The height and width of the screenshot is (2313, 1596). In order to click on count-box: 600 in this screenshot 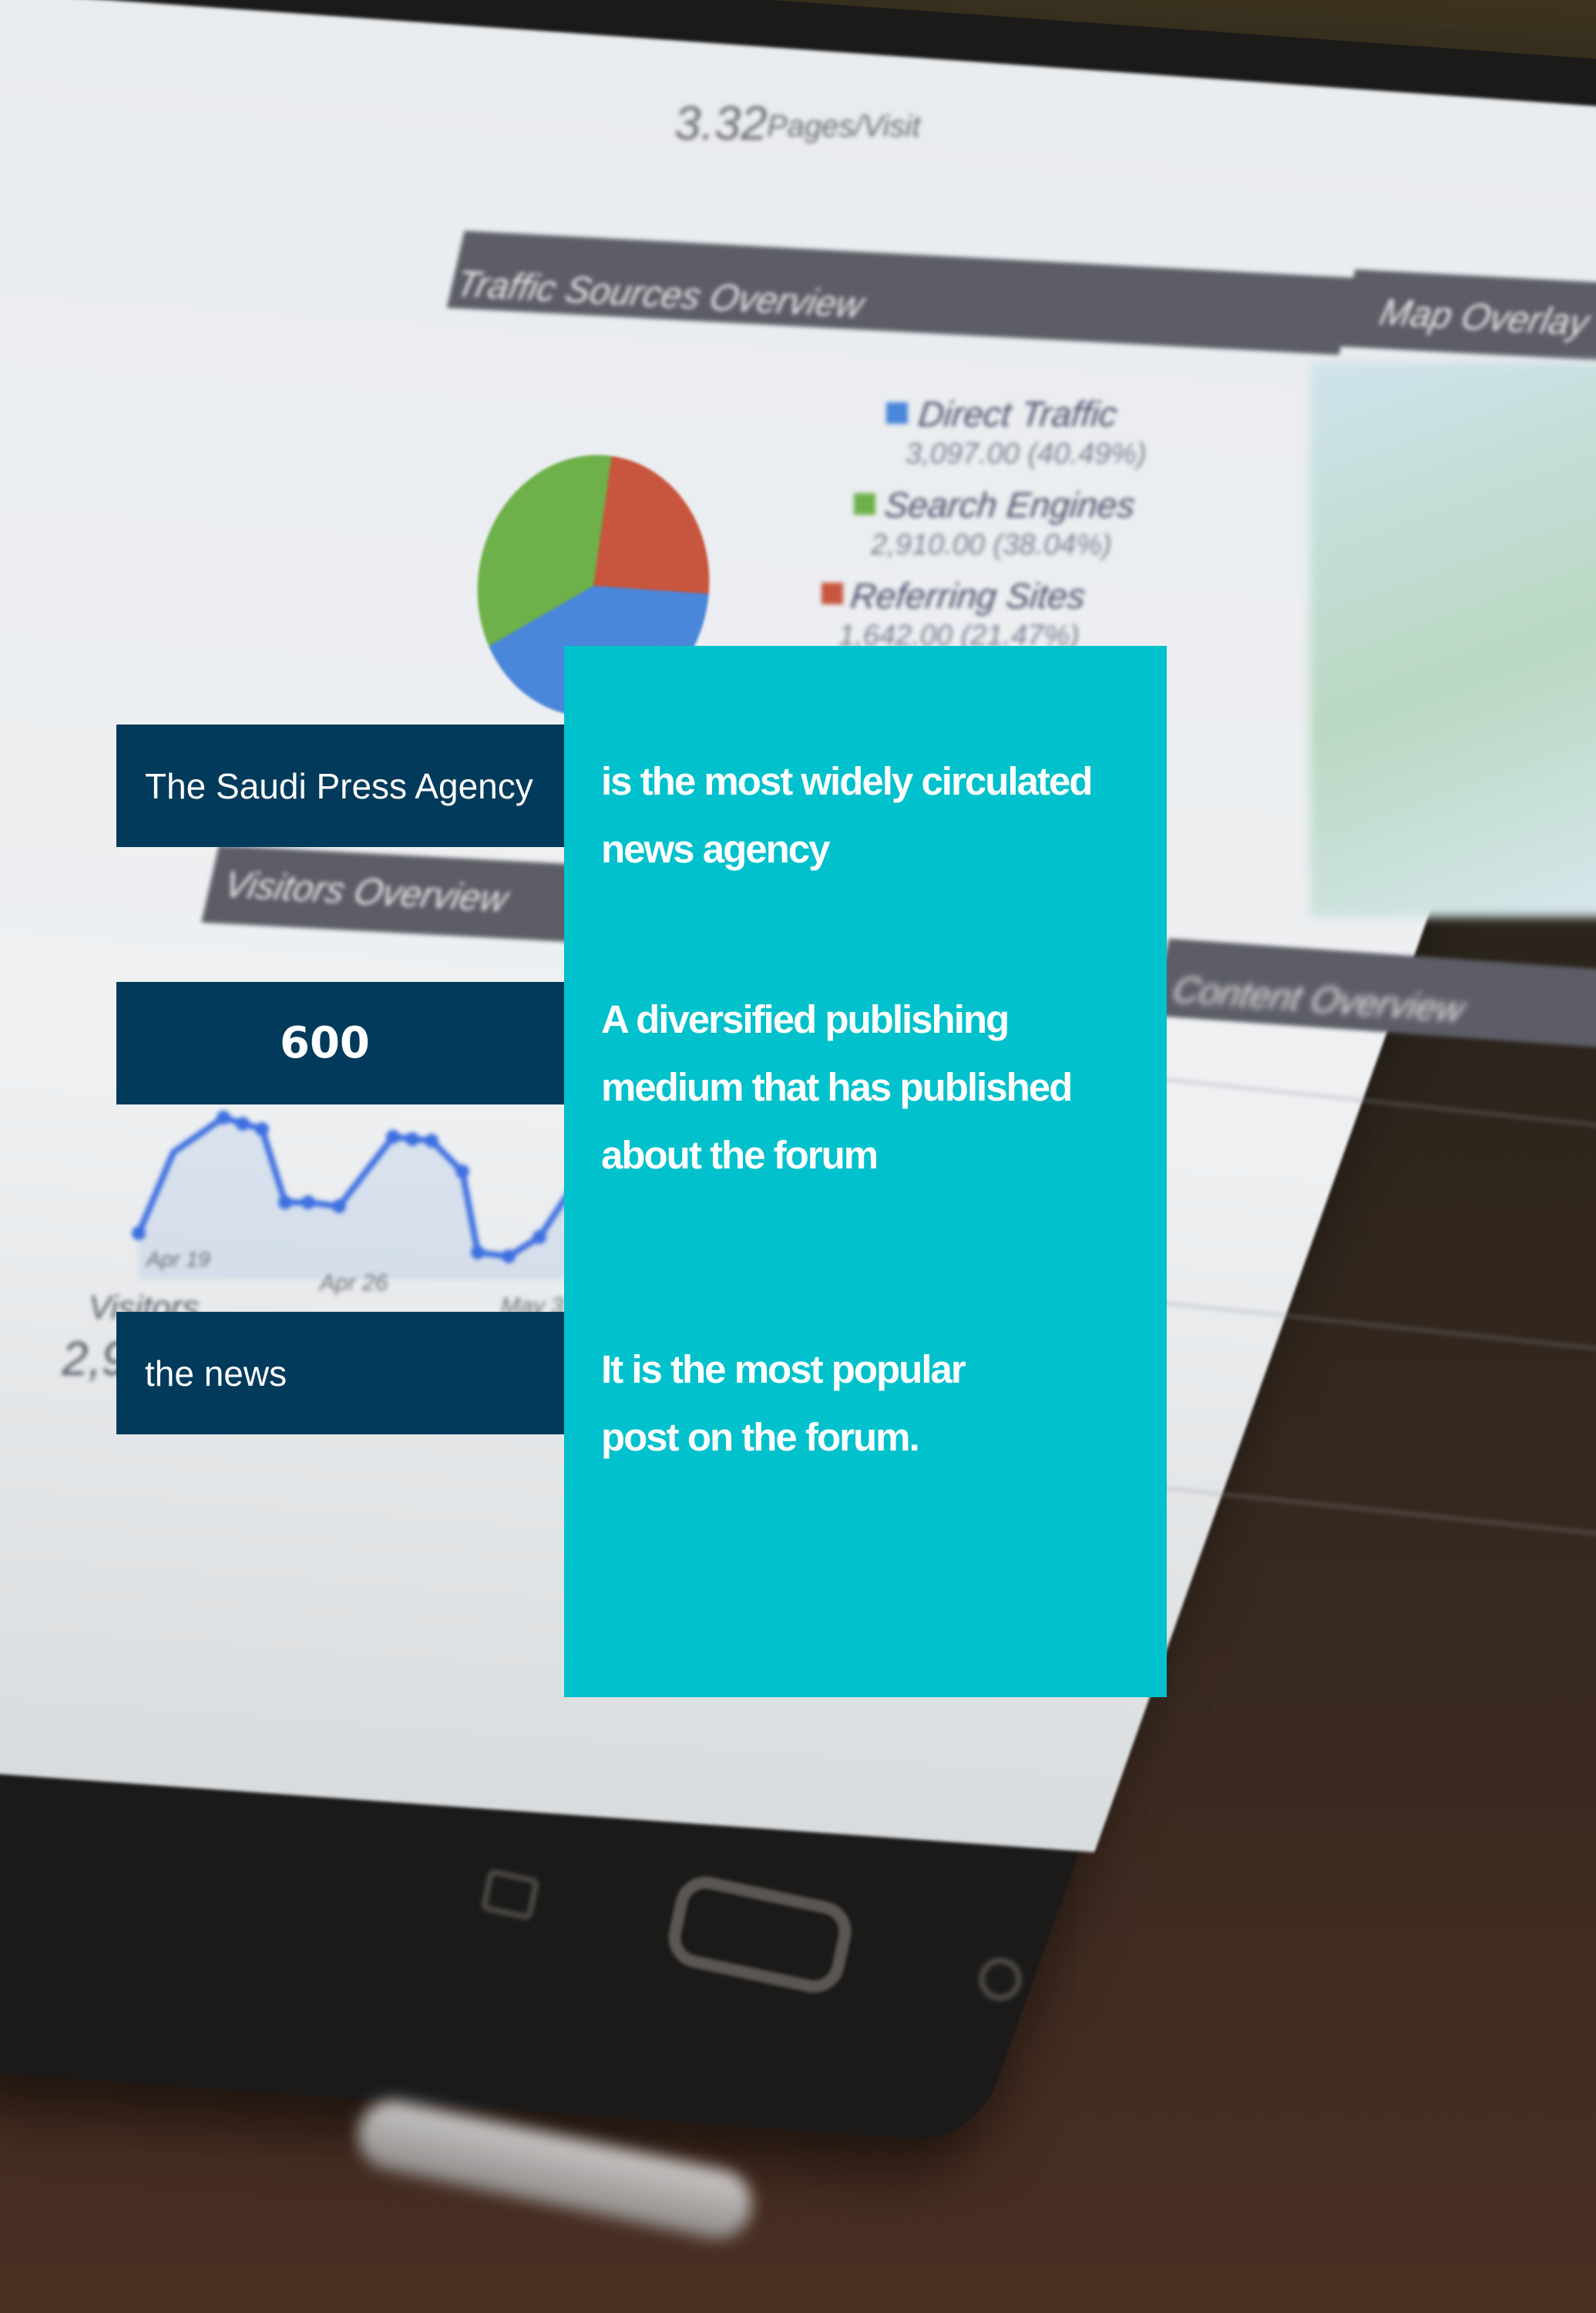, I will do `click(340, 1043)`.